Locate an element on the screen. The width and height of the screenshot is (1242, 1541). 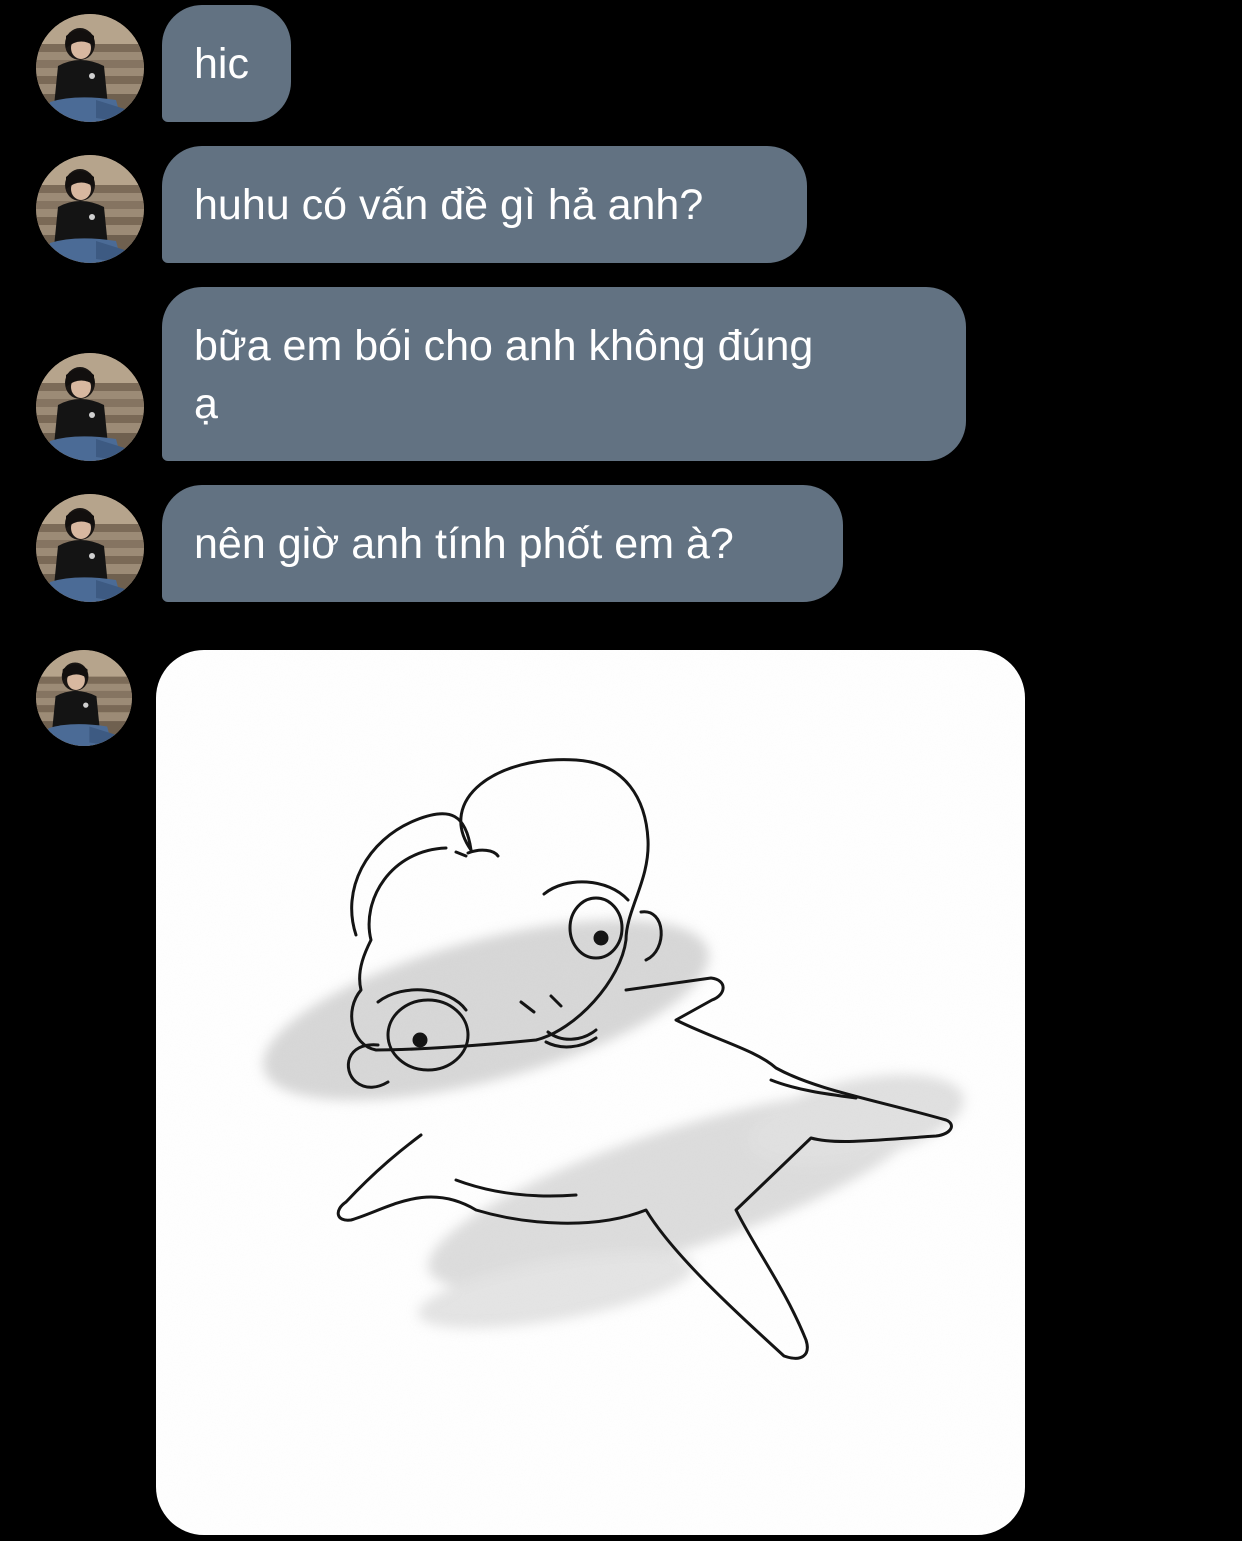
message-text-line-1: bữa em bói cho anh không đúng is located at coordinates (504, 346).